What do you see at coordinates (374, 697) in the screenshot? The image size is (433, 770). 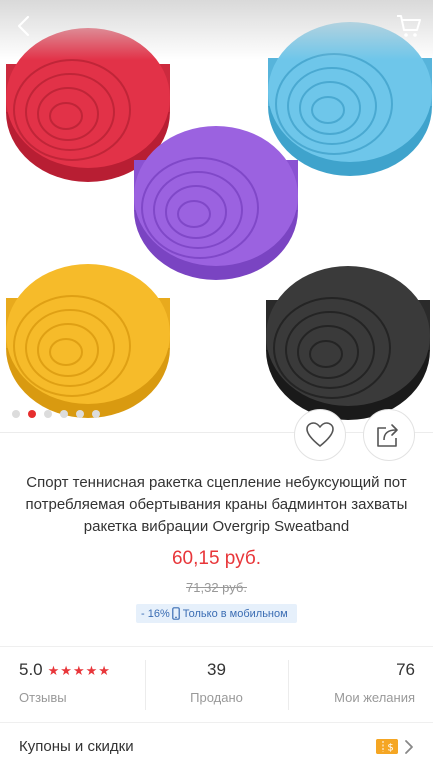 I see `wishlist-label: Мои желания` at bounding box center [374, 697].